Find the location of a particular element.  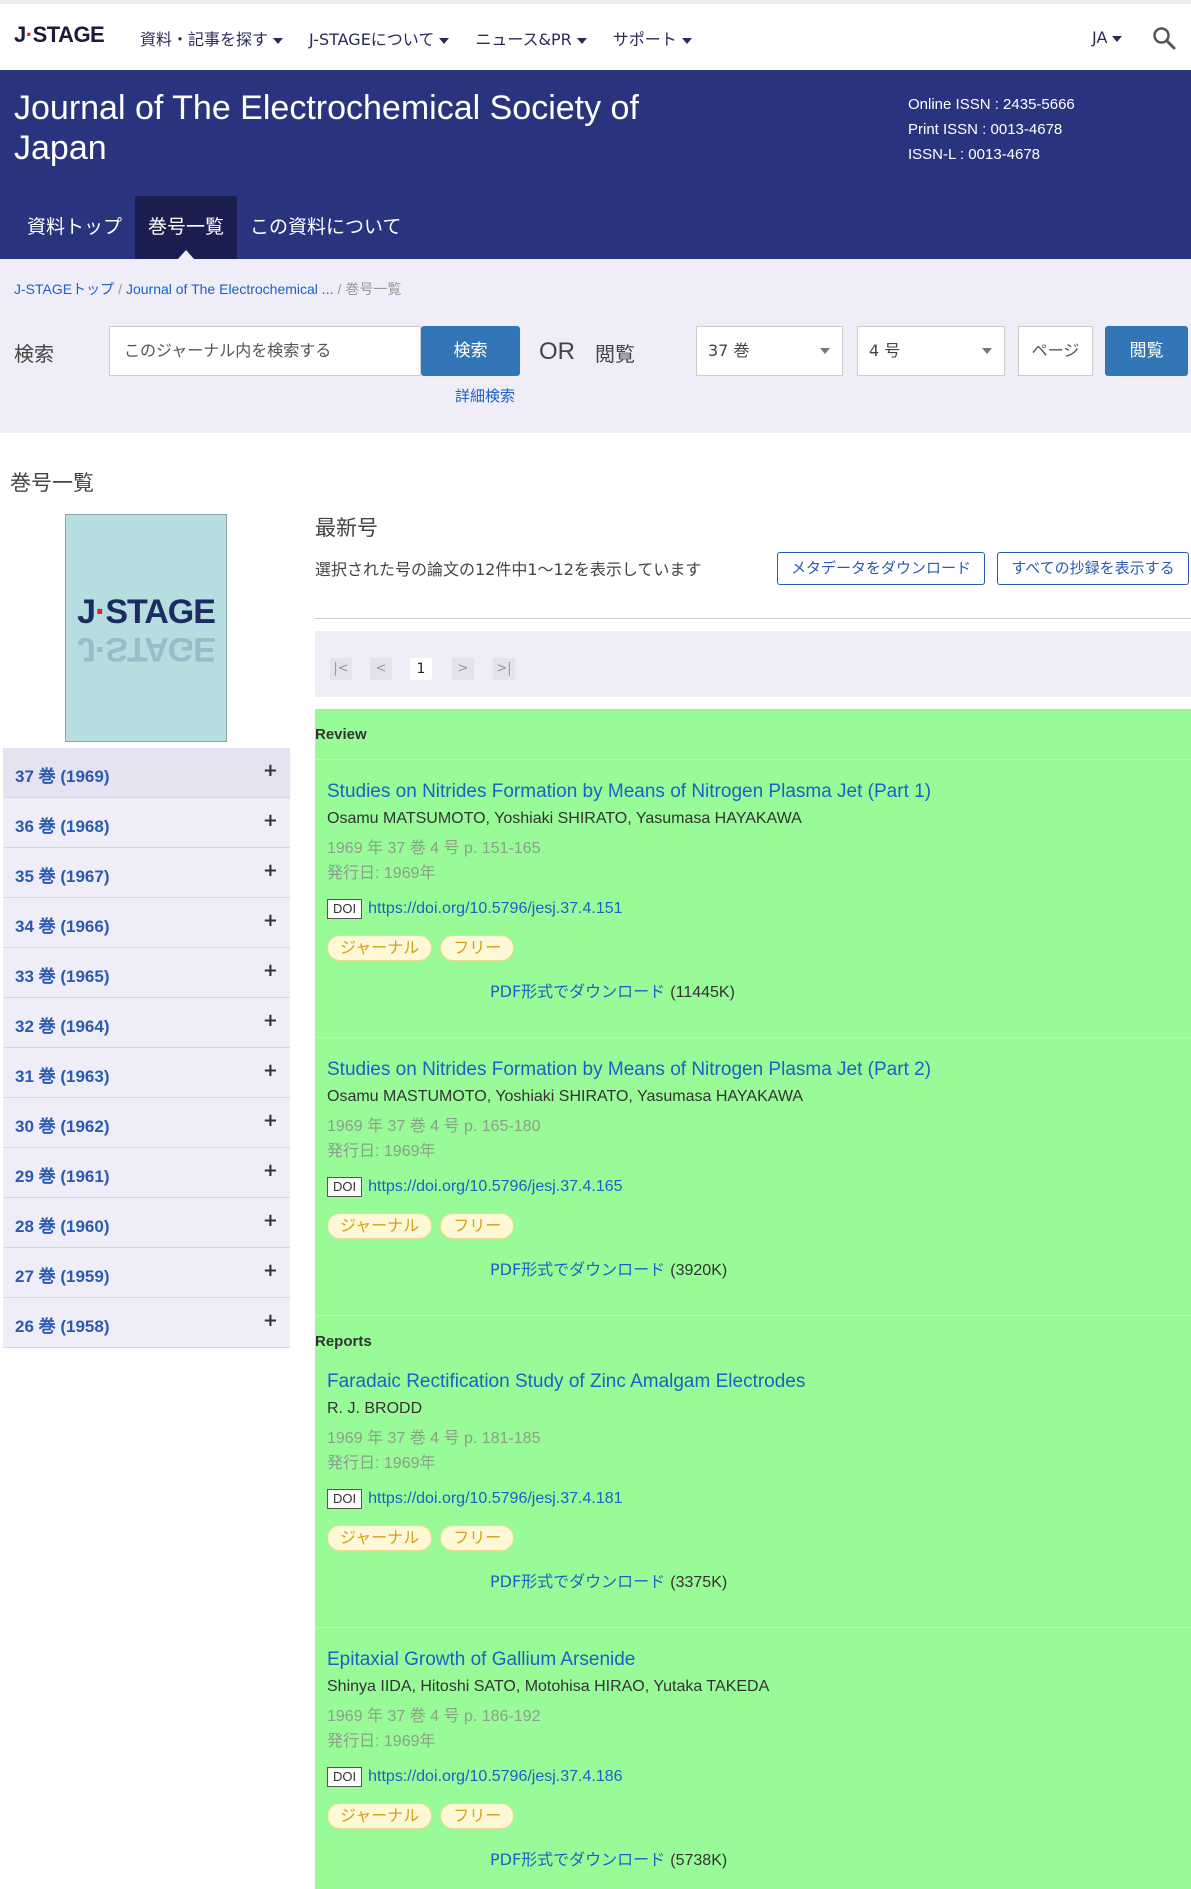

pdf-size: (11445K) is located at coordinates (702, 992).